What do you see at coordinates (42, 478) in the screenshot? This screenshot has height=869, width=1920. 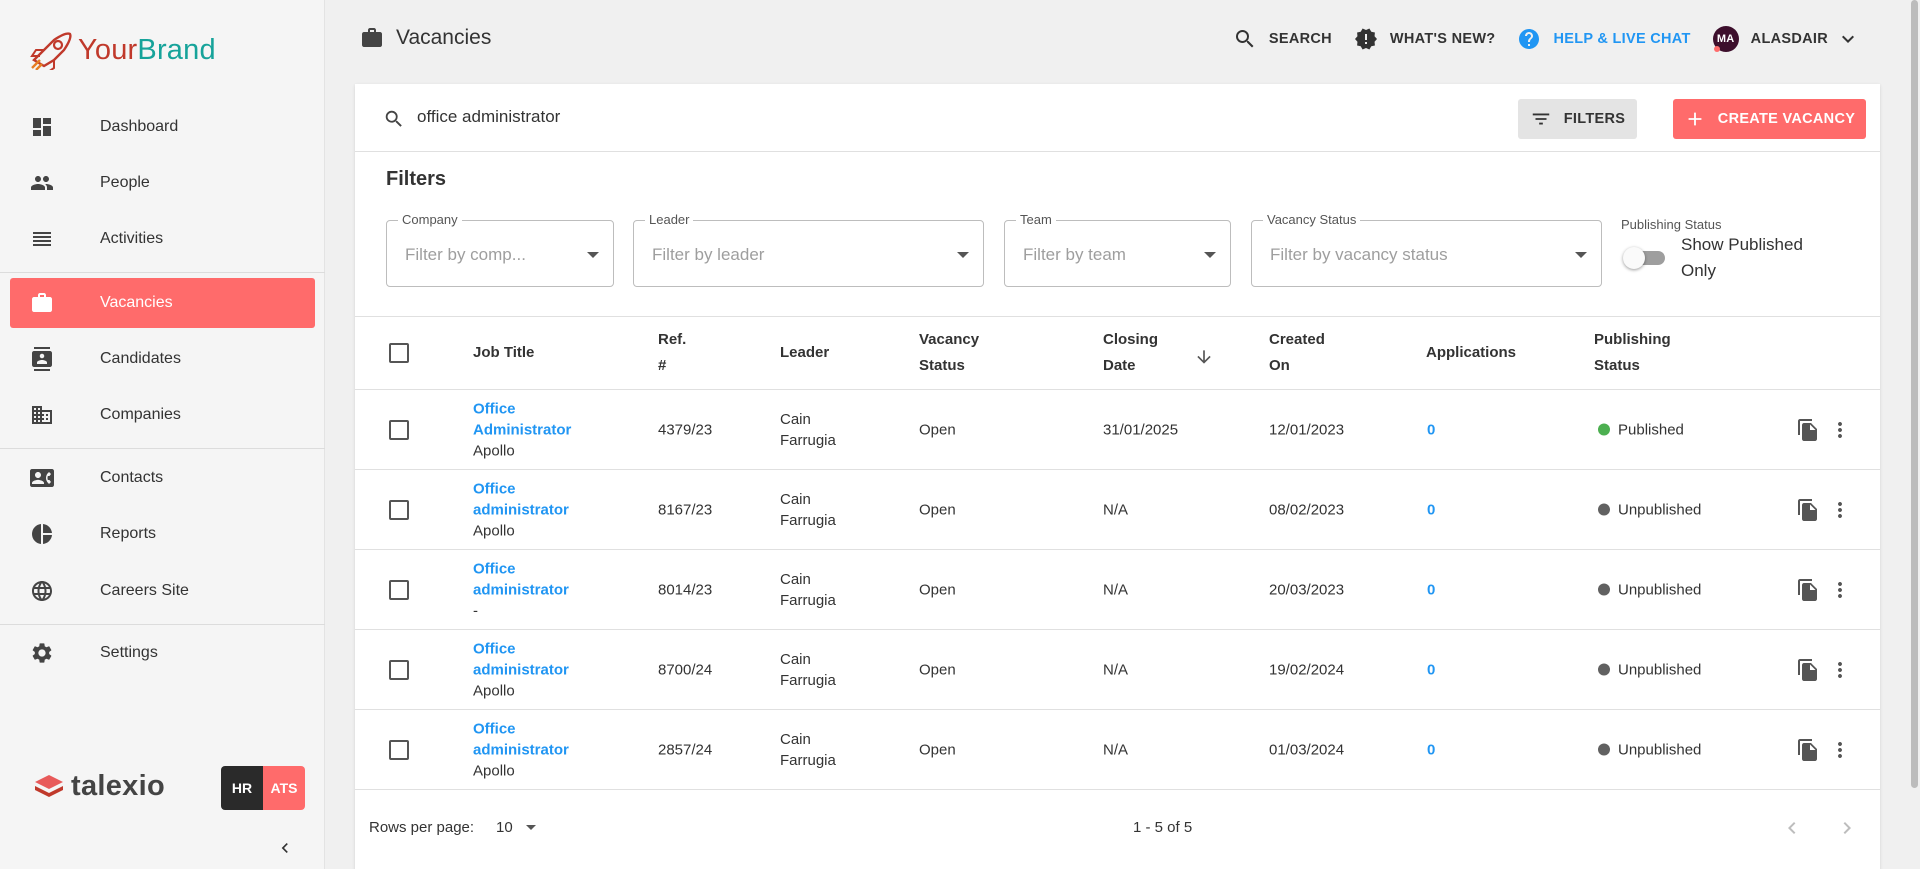 I see `contacts-icon` at bounding box center [42, 478].